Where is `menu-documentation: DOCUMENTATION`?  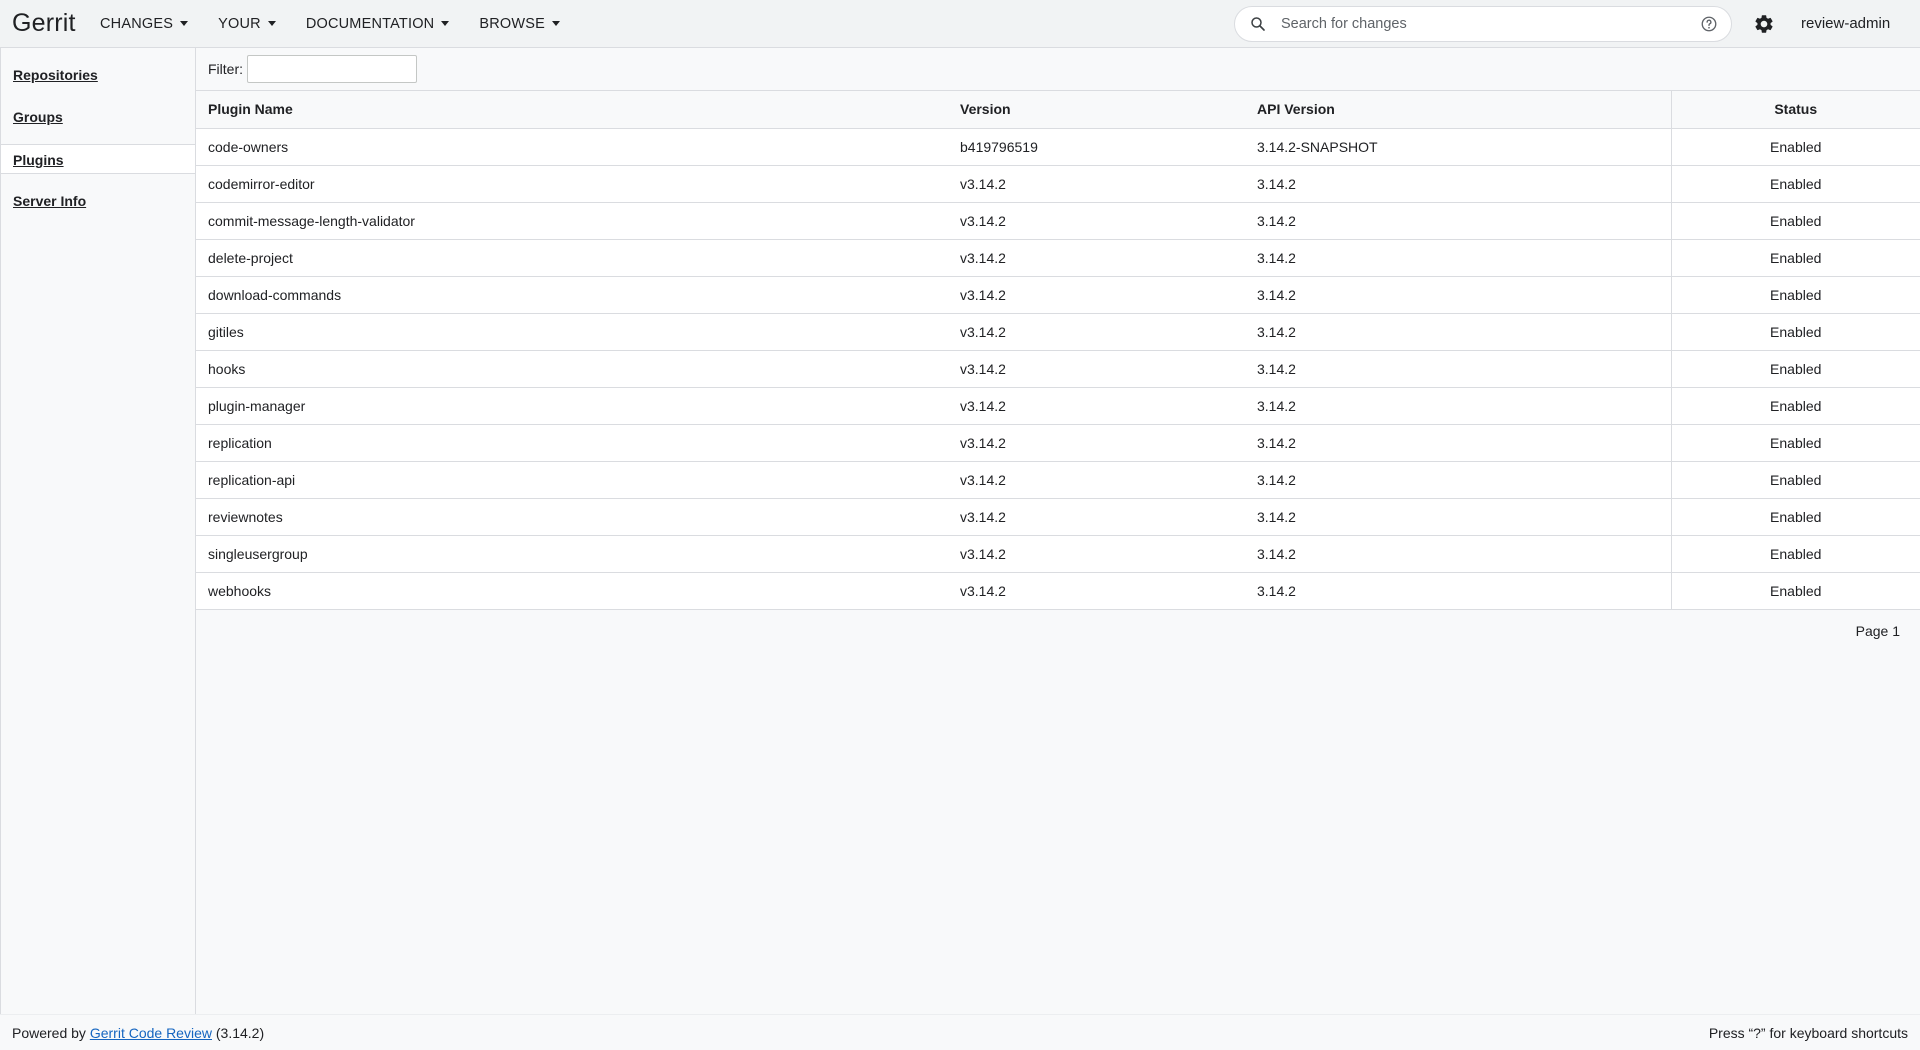 menu-documentation: DOCUMENTATION is located at coordinates (383, 24).